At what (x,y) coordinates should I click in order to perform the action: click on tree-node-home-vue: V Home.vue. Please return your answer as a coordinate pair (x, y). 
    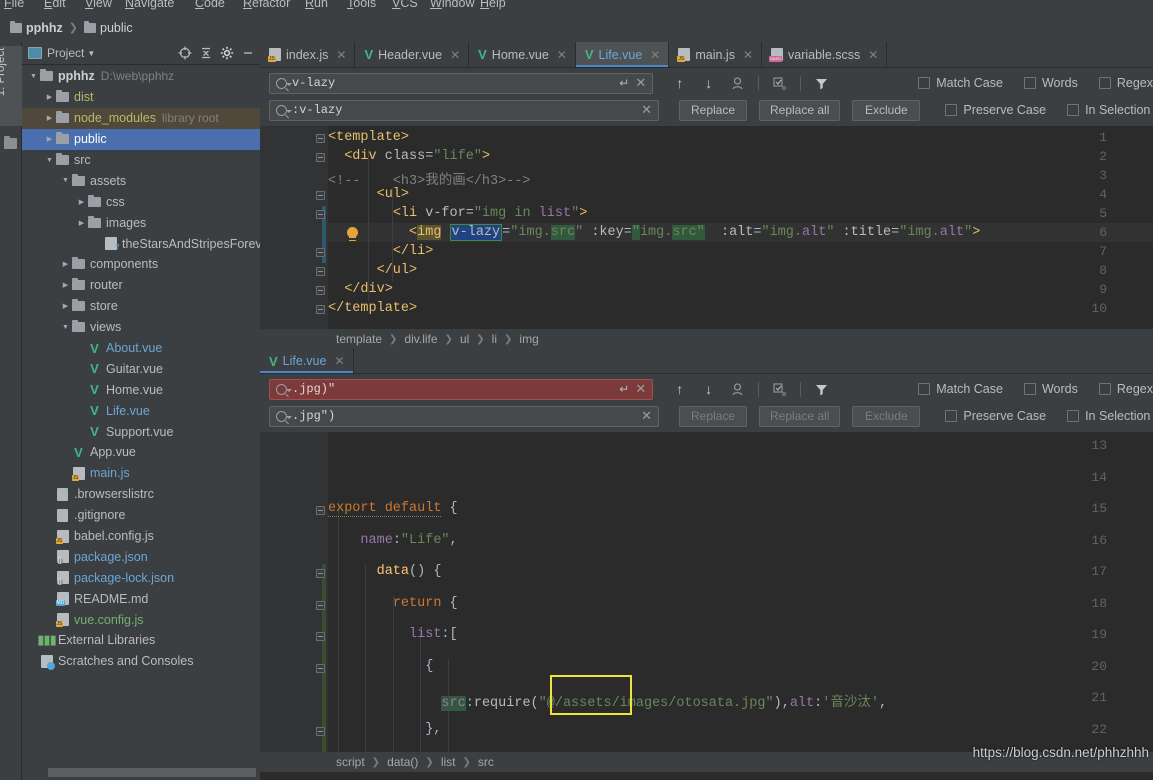
    Looking at the image, I should click on (141, 389).